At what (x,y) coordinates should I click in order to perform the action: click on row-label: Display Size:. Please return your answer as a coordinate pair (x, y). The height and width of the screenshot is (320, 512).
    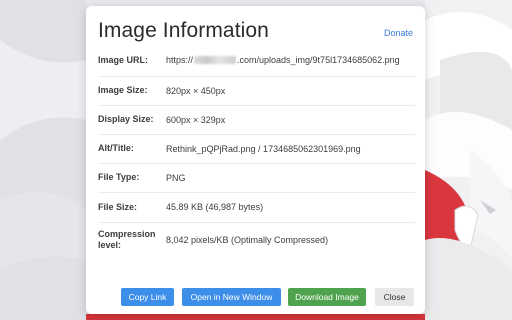
    Looking at the image, I should click on (126, 119).